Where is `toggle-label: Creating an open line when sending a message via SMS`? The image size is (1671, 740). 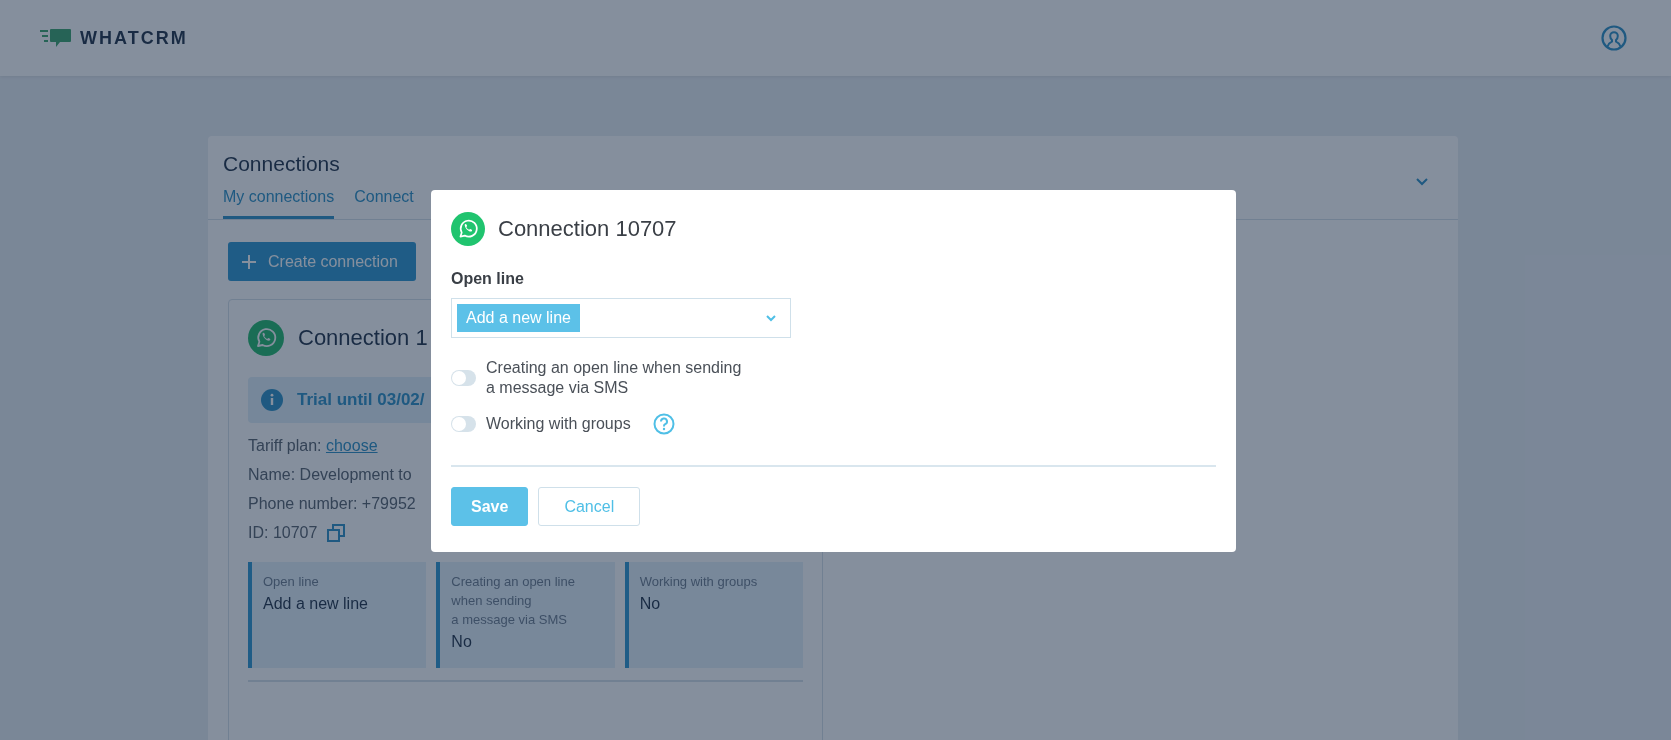
toggle-label: Creating an open line when sending a message via SMS is located at coordinates (614, 378).